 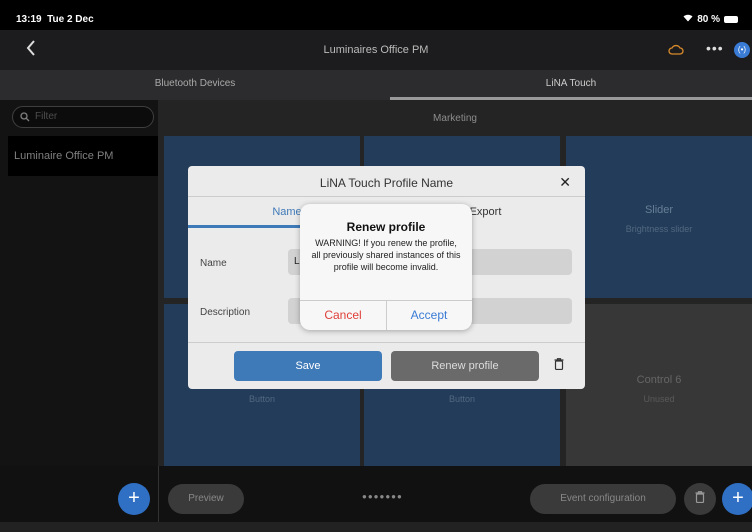 I want to click on top-tabs: Bluetooth Devices LiNA Touch, so click(x=376, y=85).